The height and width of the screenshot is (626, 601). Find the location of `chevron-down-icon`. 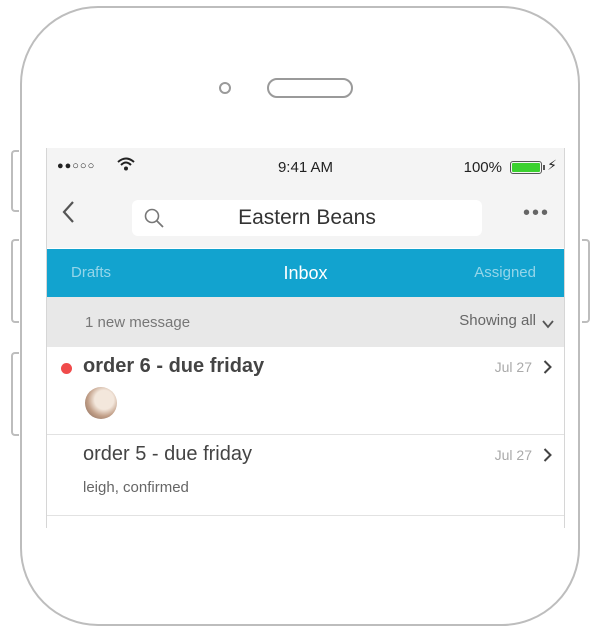

chevron-down-icon is located at coordinates (548, 325).